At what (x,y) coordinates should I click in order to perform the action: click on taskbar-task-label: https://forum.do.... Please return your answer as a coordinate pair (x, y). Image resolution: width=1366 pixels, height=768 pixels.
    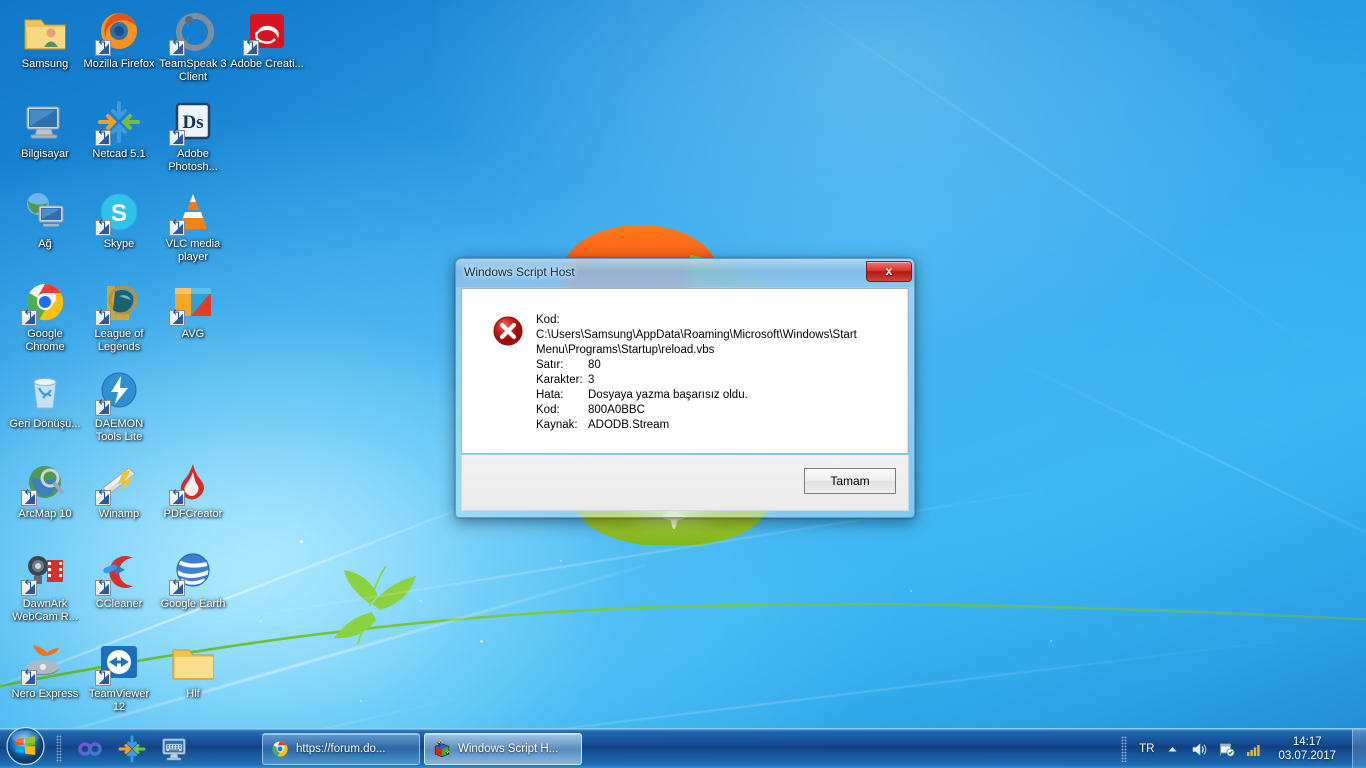
    Looking at the image, I should click on (341, 749).